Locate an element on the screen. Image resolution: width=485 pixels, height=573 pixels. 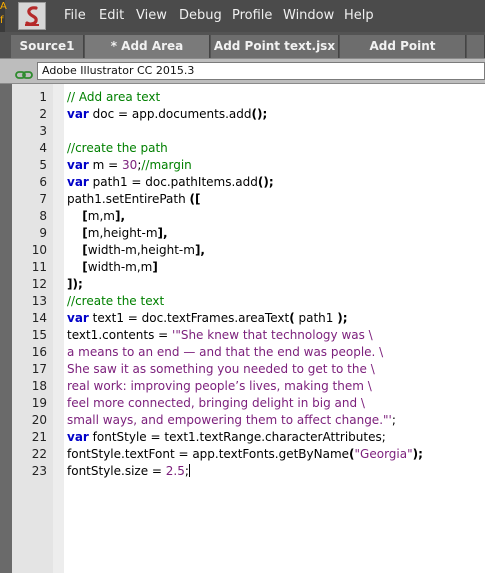
code-token: m = is located at coordinates (105, 165).